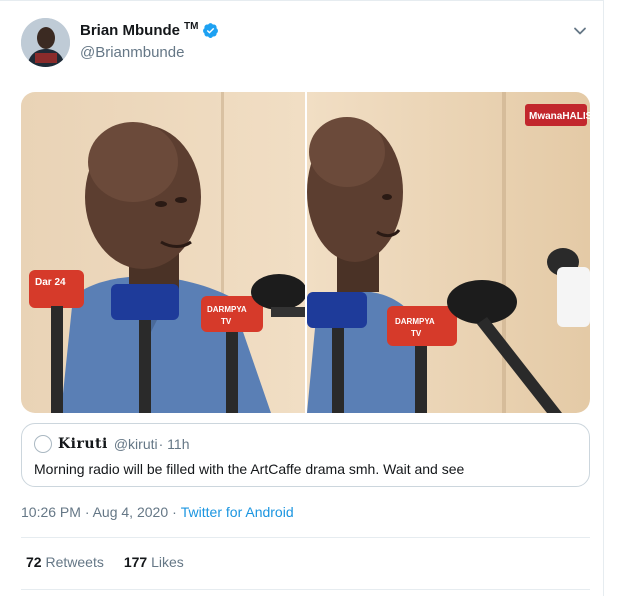 This screenshot has width=617, height=596. What do you see at coordinates (211, 30) in the screenshot?
I see `verified-badge-icon` at bounding box center [211, 30].